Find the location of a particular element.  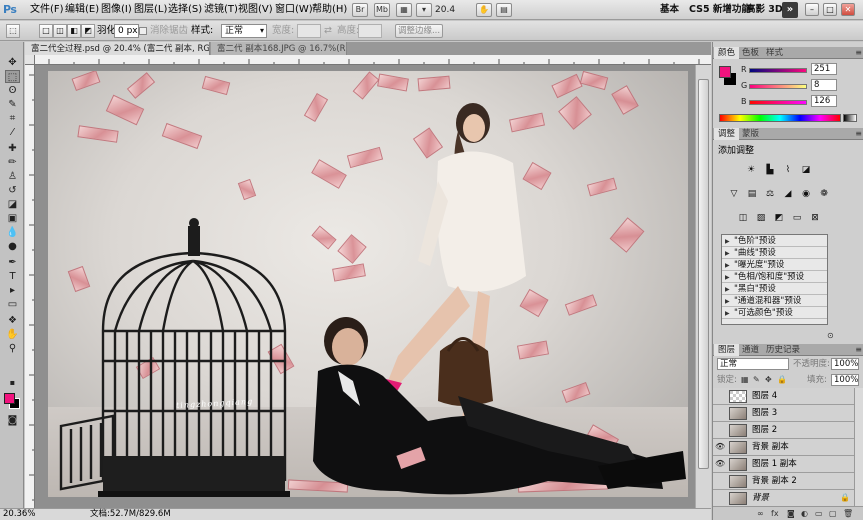

new-adjustment-icon: ◐ is located at coordinates (804, 514).